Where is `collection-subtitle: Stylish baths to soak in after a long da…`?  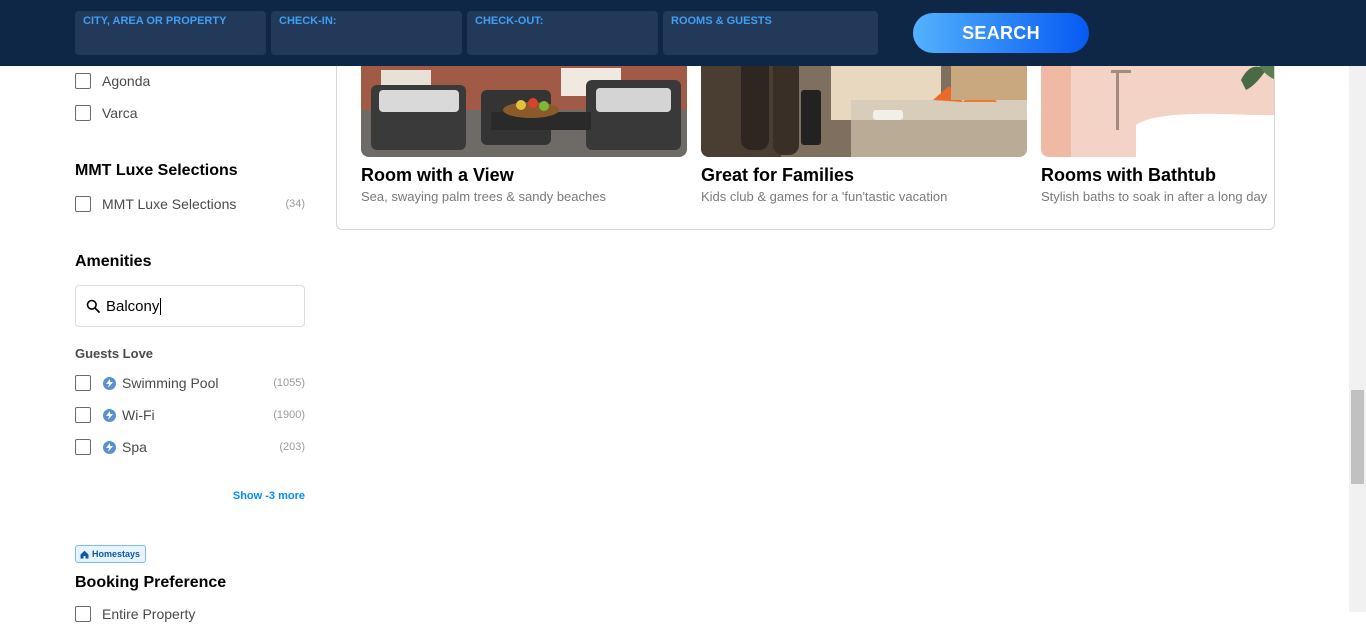
collection-subtitle: Stylish baths to soak in after a long da… is located at coordinates (1154, 196).